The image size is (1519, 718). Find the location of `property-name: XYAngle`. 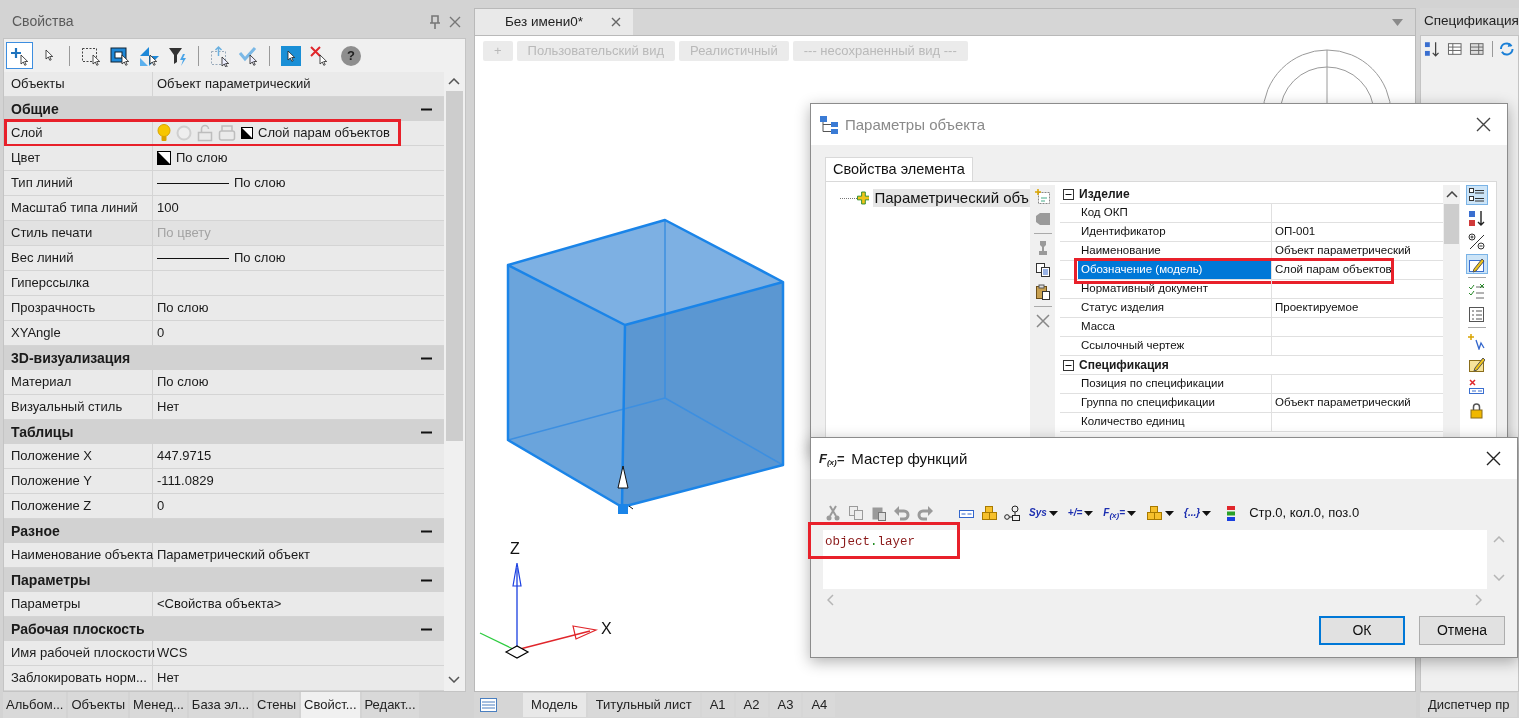

property-name: XYAngle is located at coordinates (78, 333).